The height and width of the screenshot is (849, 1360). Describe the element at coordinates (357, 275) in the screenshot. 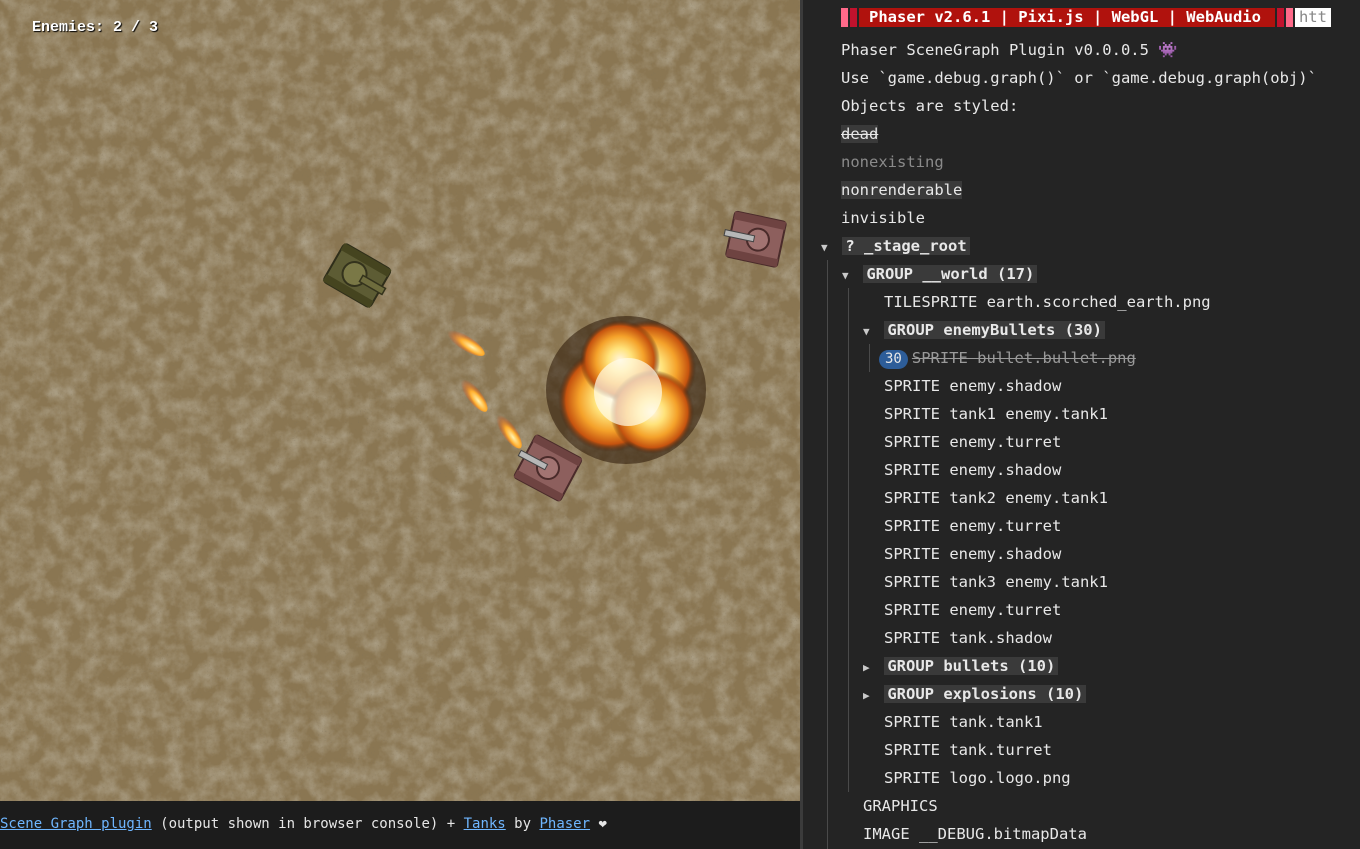

I see `player-tank` at that location.